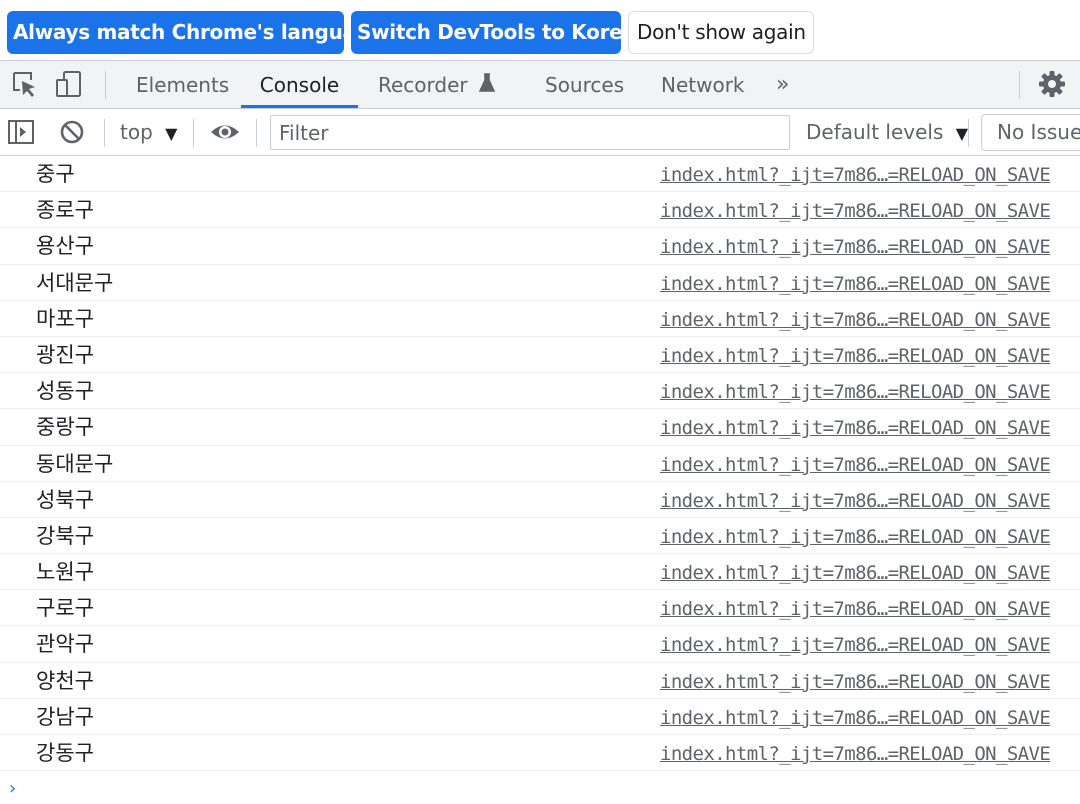 The width and height of the screenshot is (1080, 804). I want to click on tab-elements: Elements, so click(182, 84).